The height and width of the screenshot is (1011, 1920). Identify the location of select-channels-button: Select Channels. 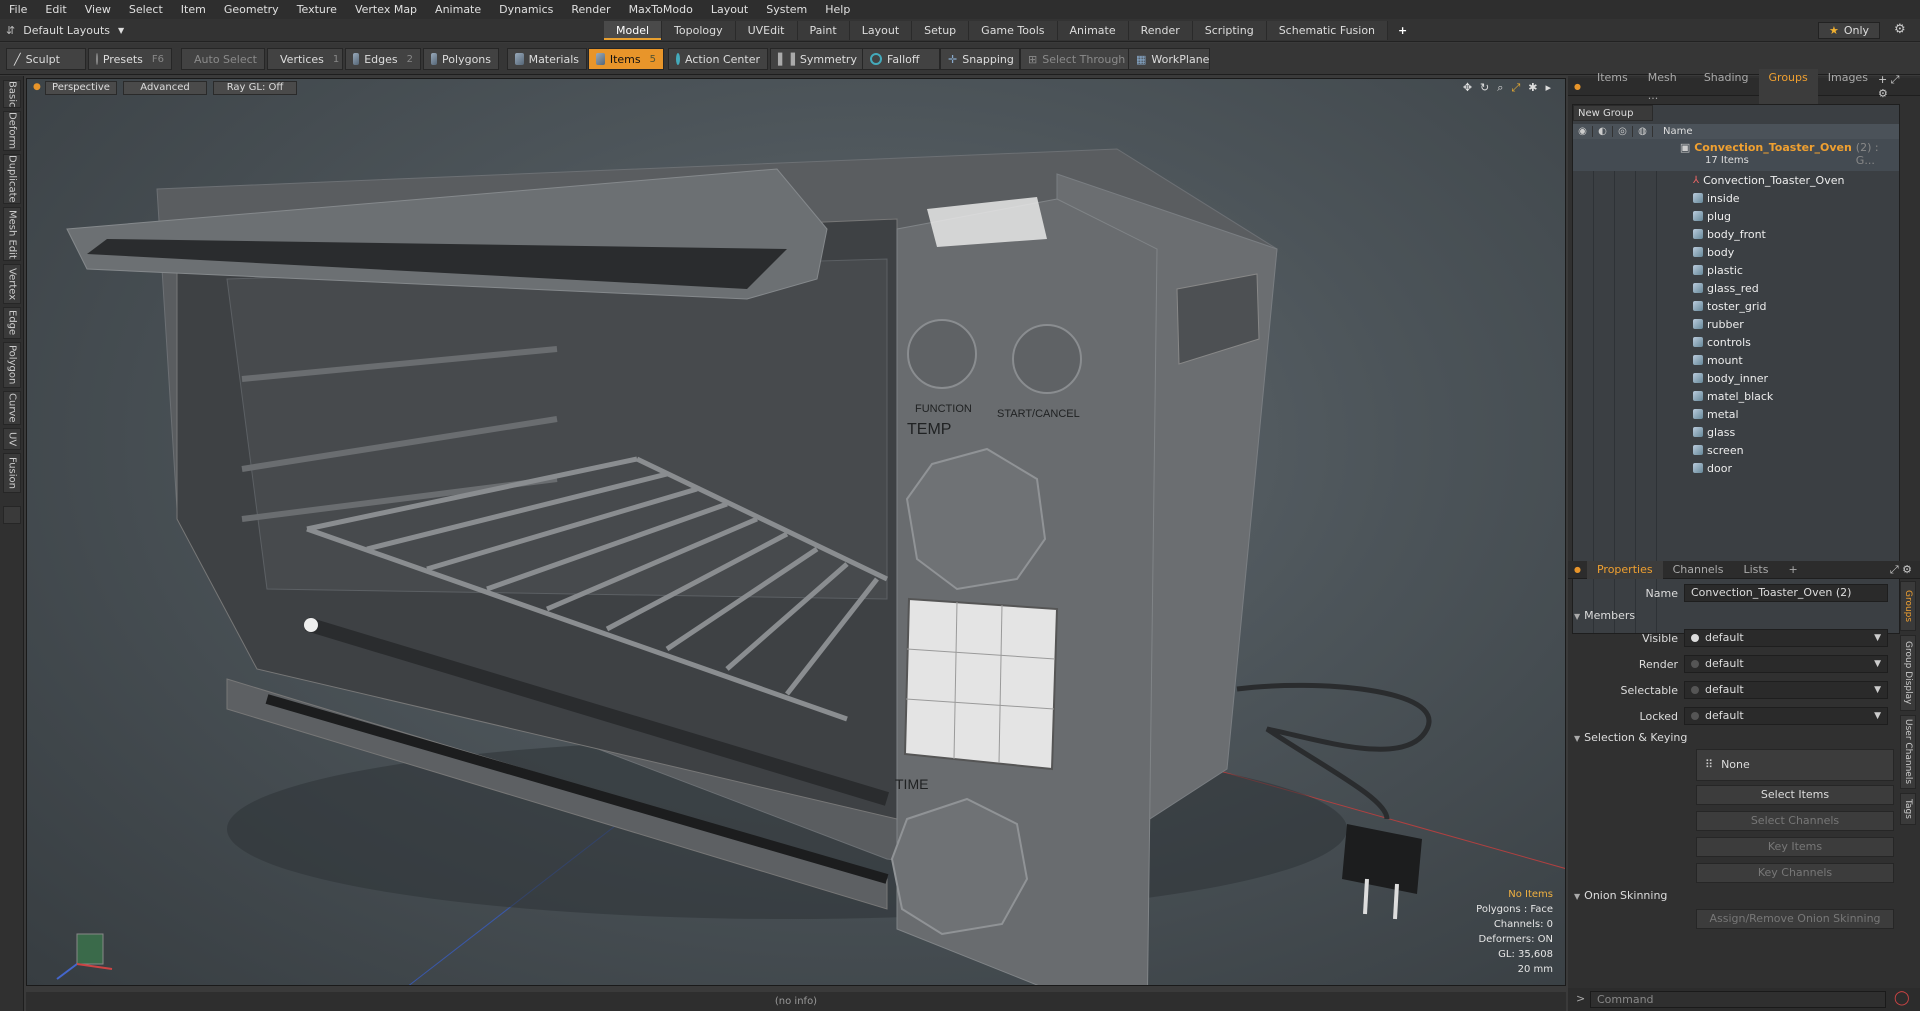
(1795, 821).